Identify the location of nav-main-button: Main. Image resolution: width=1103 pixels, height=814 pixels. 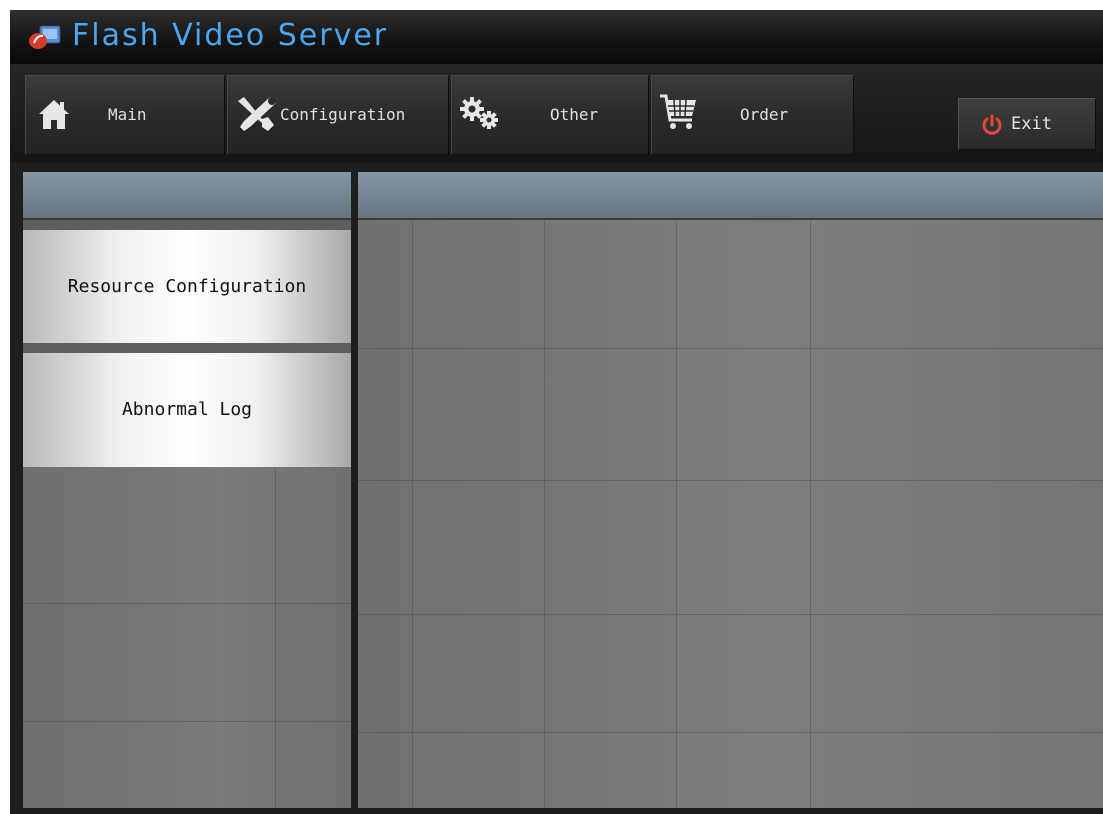
(125, 115).